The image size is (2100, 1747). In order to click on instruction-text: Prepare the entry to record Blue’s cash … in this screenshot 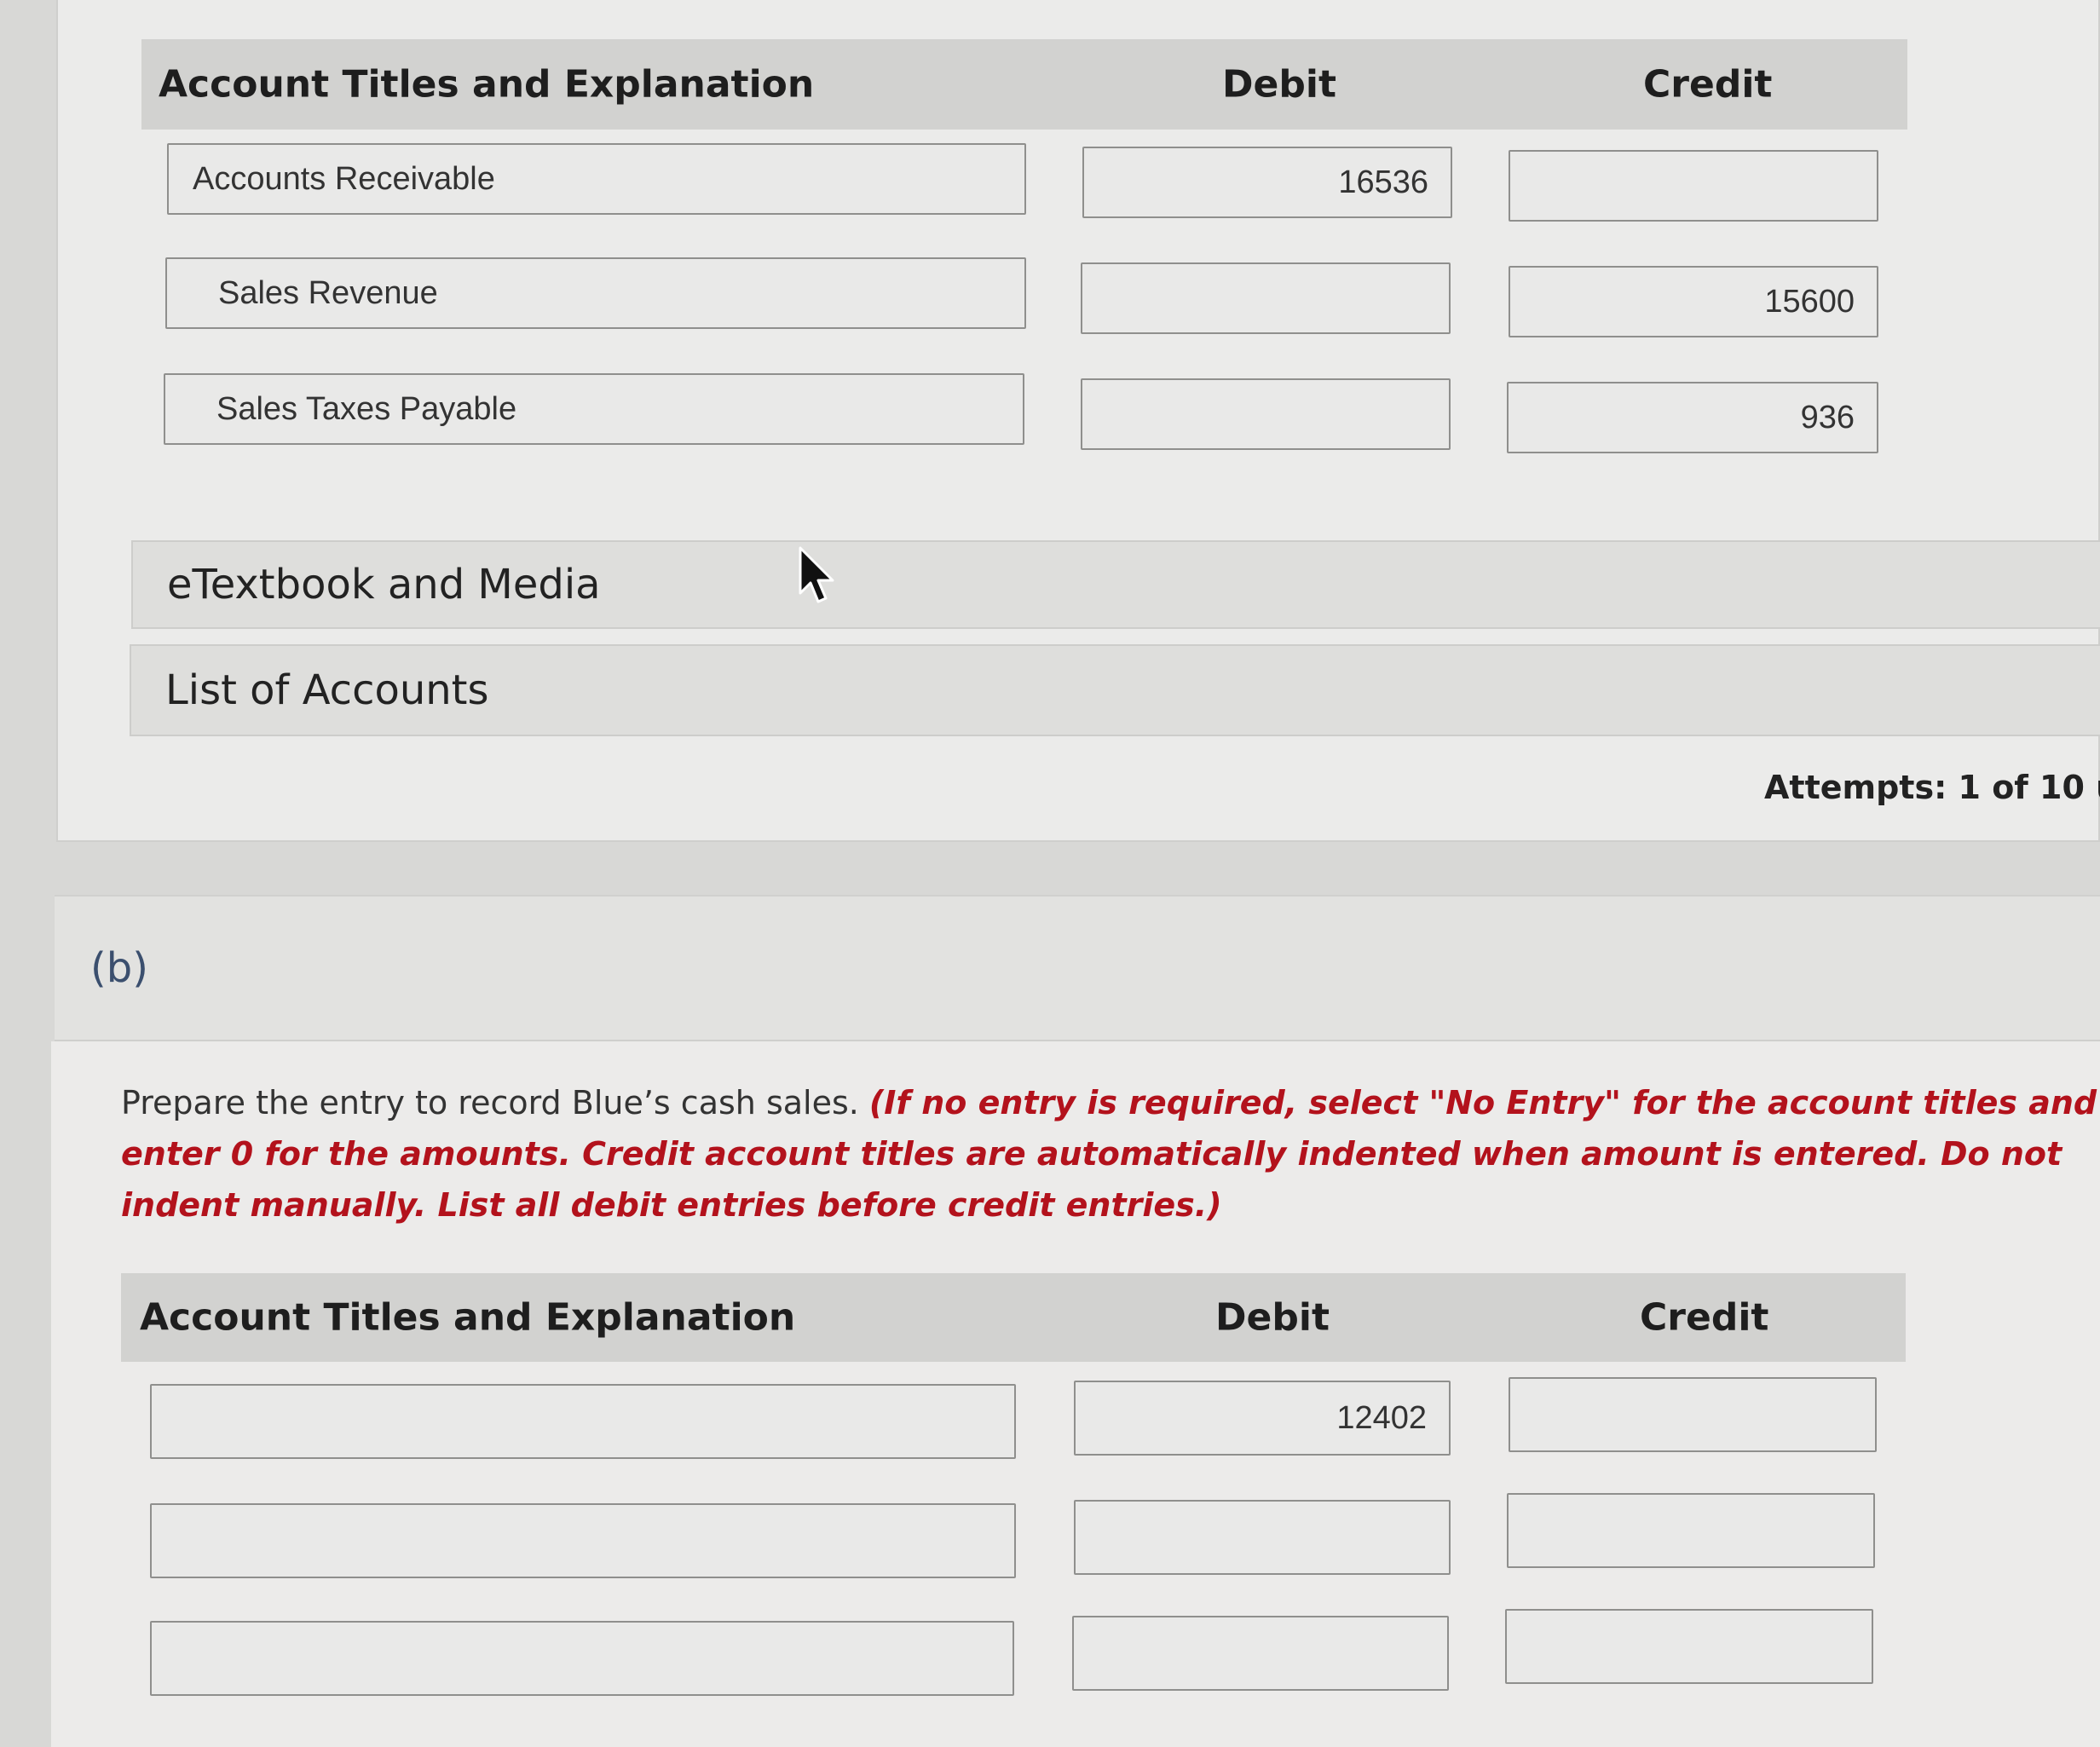, I will do `click(495, 1102)`.